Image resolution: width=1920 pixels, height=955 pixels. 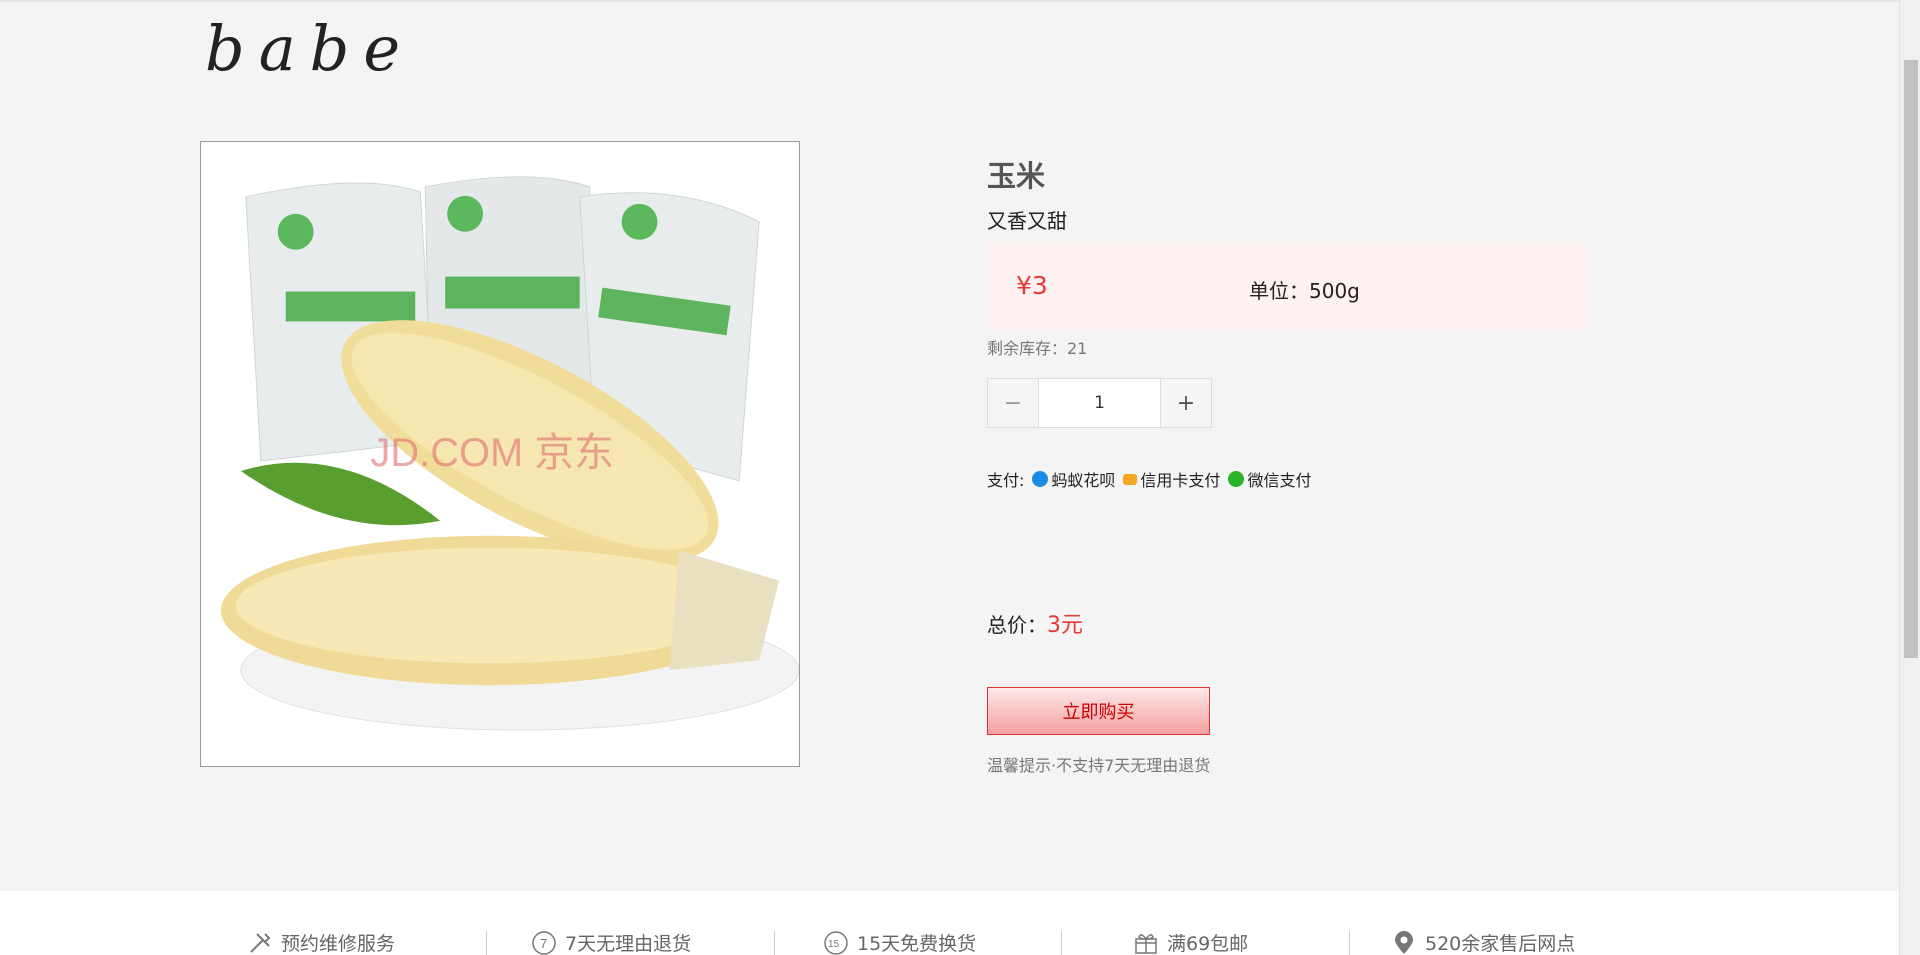 What do you see at coordinates (1130, 479) in the screenshot?
I see `credit-card-icon` at bounding box center [1130, 479].